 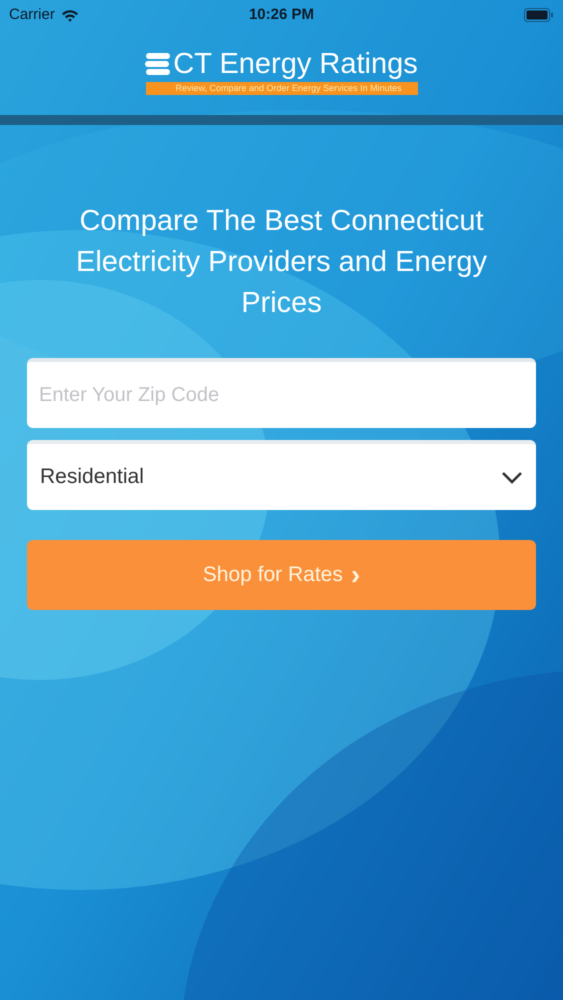 What do you see at coordinates (281, 475) in the screenshot?
I see `customer-type-dropdown: Residential` at bounding box center [281, 475].